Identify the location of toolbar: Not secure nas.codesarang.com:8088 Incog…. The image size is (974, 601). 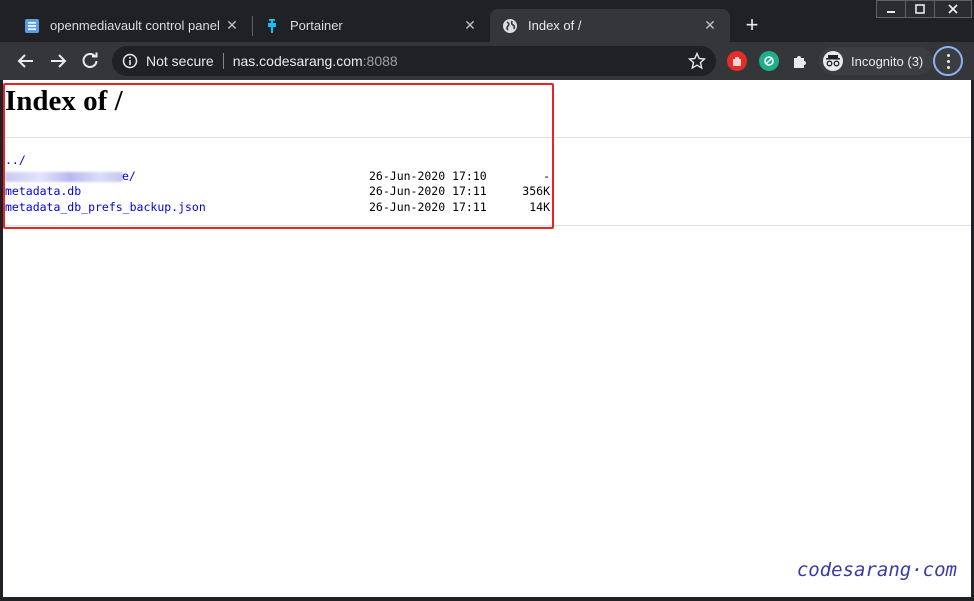
(487, 61).